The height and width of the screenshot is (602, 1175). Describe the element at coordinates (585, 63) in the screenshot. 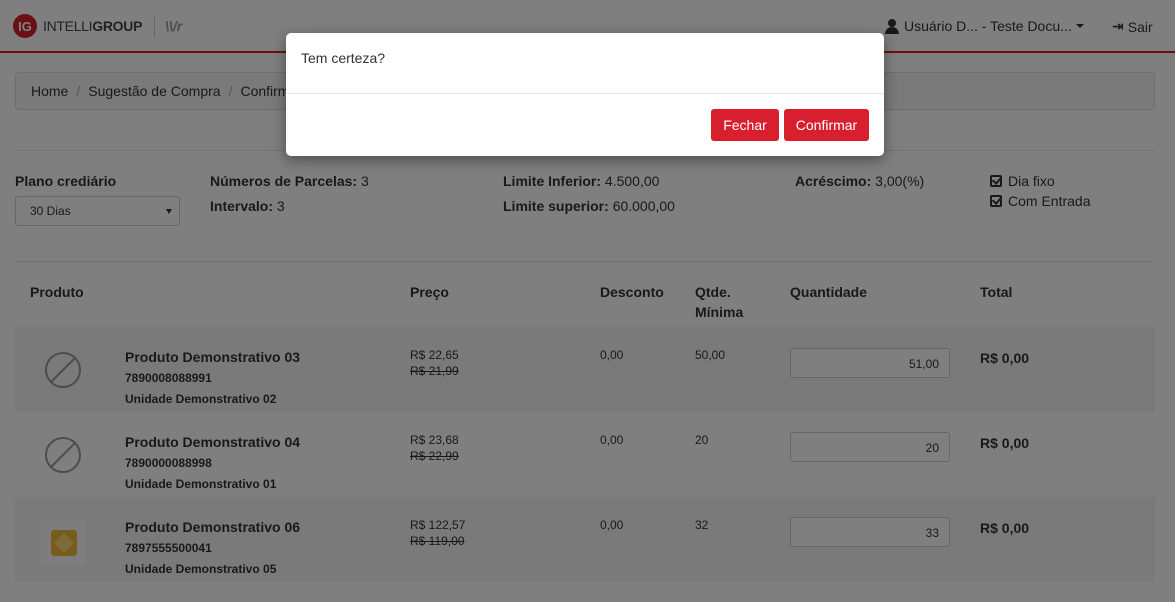

I see `dialog-title: Tem certeza?` at that location.